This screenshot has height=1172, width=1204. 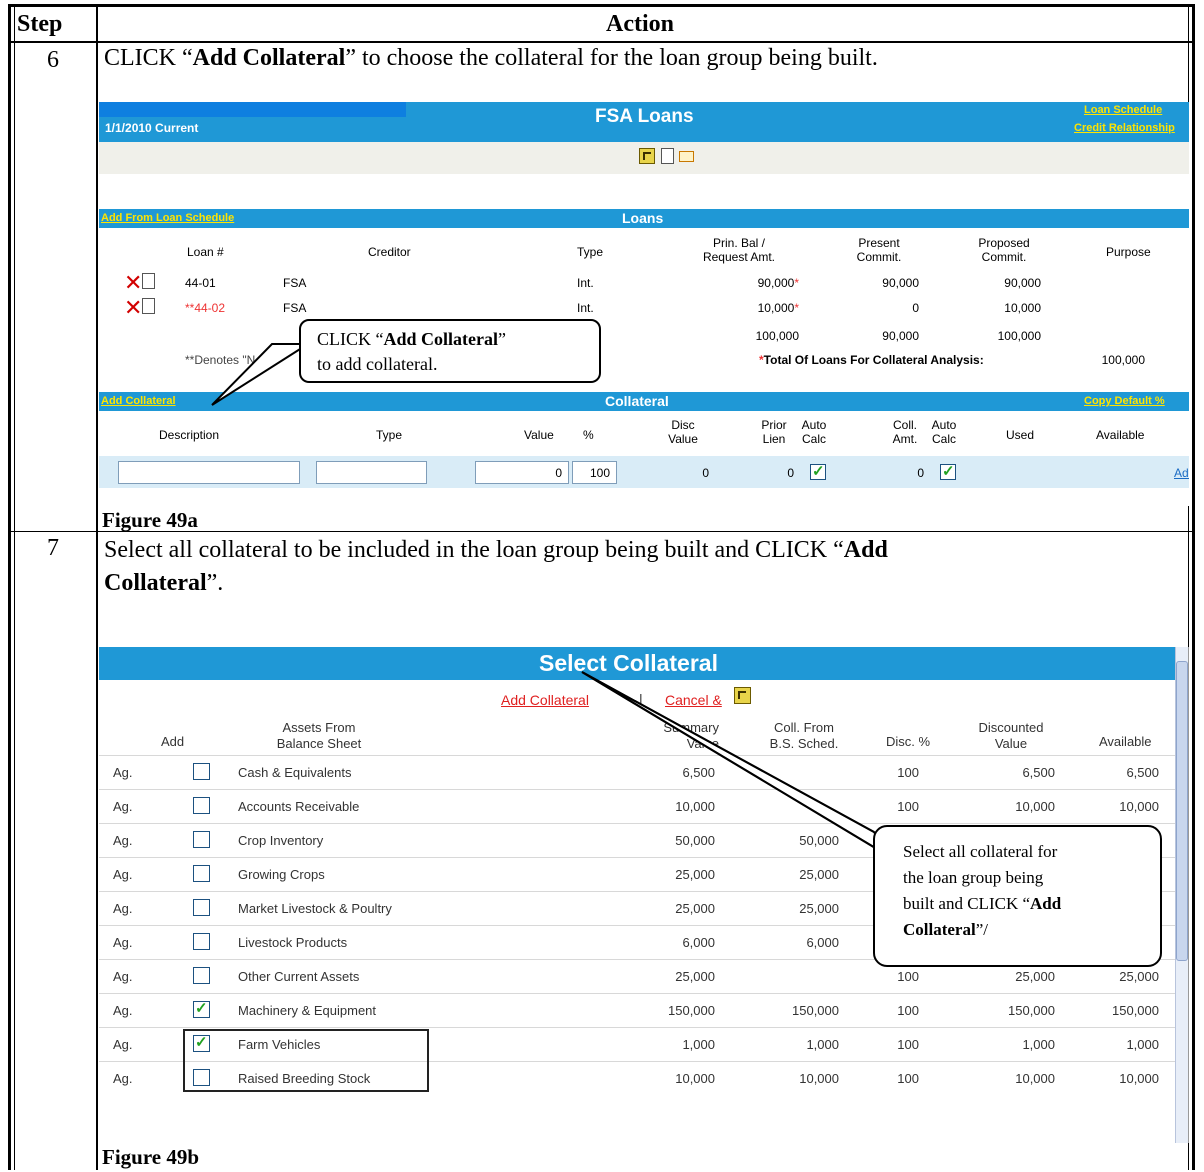 I want to click on step-column-header: Step, so click(x=40, y=24).